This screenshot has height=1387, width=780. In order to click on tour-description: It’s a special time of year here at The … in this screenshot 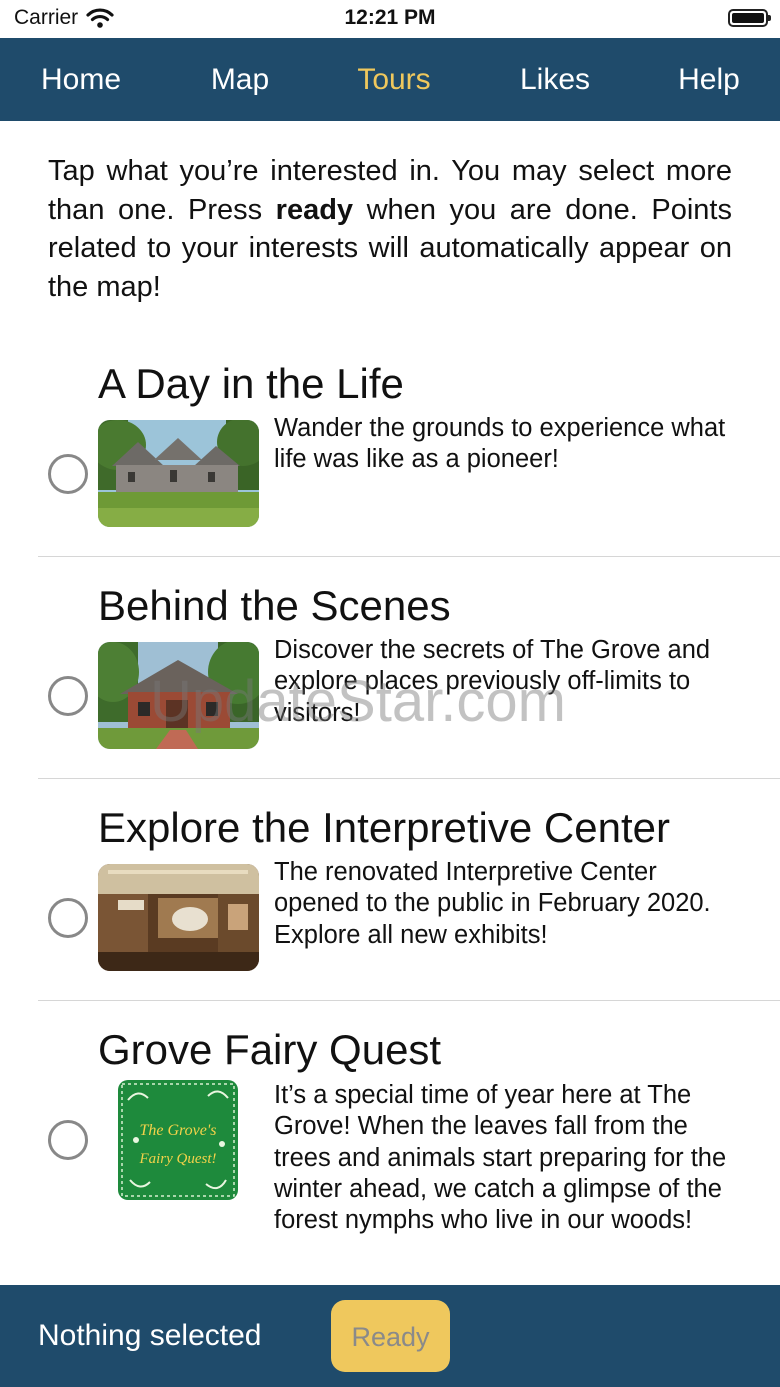, I will do `click(500, 1158)`.